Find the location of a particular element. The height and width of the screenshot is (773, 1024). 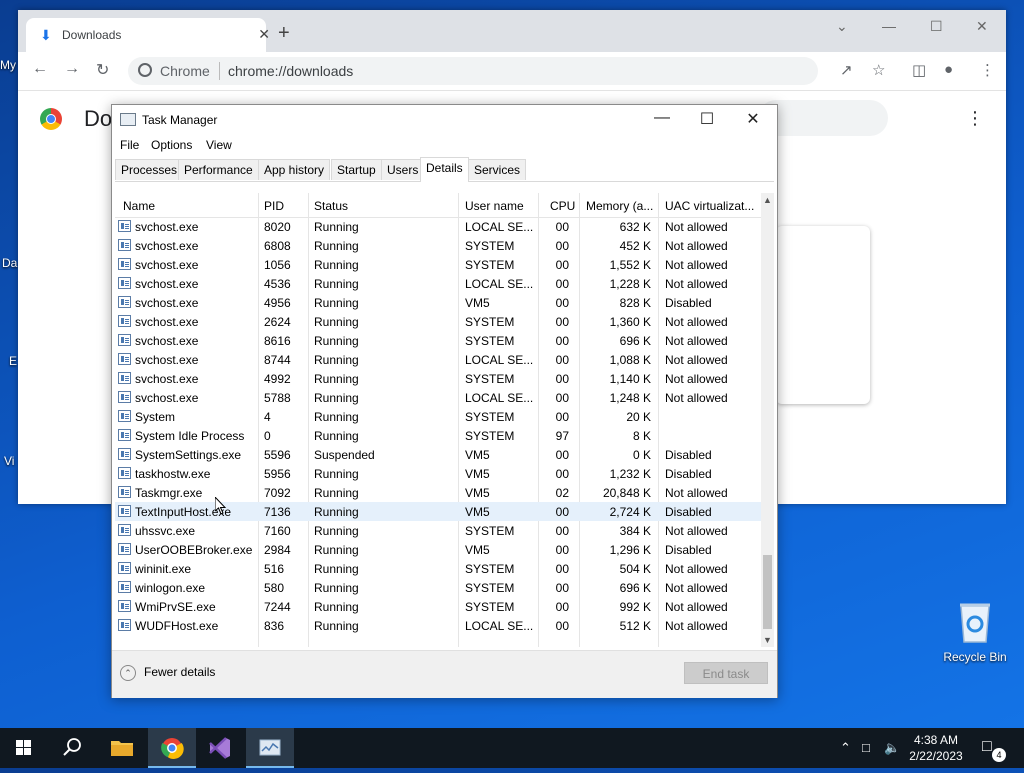

tab-users: Users is located at coordinates (403, 169).